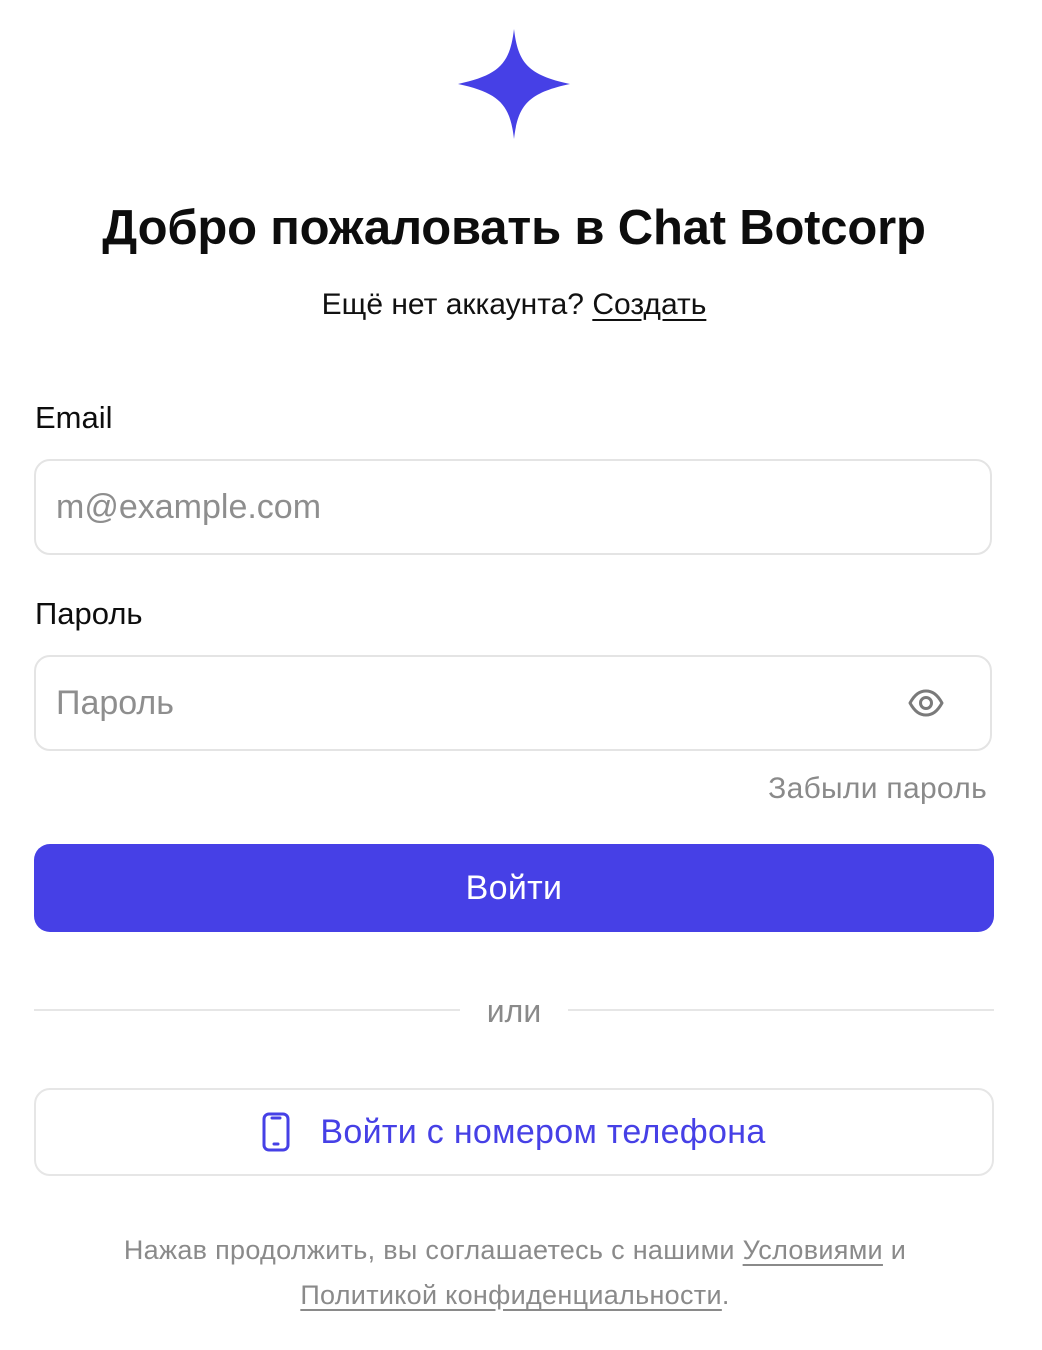 This screenshot has height=1350, width=1042. What do you see at coordinates (514, 1011) in the screenshot?
I see `divider-text: или` at bounding box center [514, 1011].